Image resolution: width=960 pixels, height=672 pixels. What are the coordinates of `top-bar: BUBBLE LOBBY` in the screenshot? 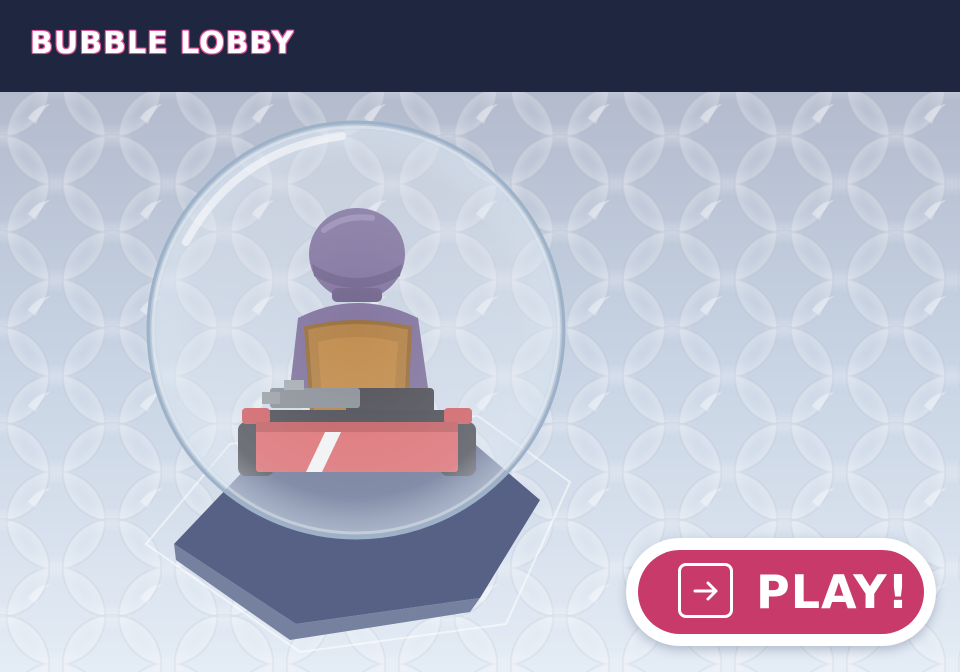 It's located at (480, 46).